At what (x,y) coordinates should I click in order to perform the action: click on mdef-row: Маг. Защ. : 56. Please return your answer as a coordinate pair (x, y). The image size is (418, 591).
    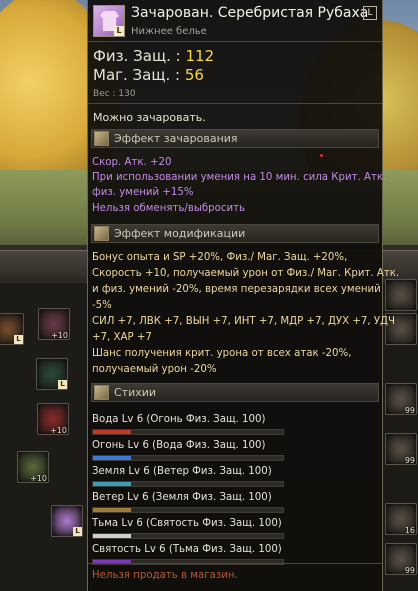
    Looking at the image, I should click on (148, 75).